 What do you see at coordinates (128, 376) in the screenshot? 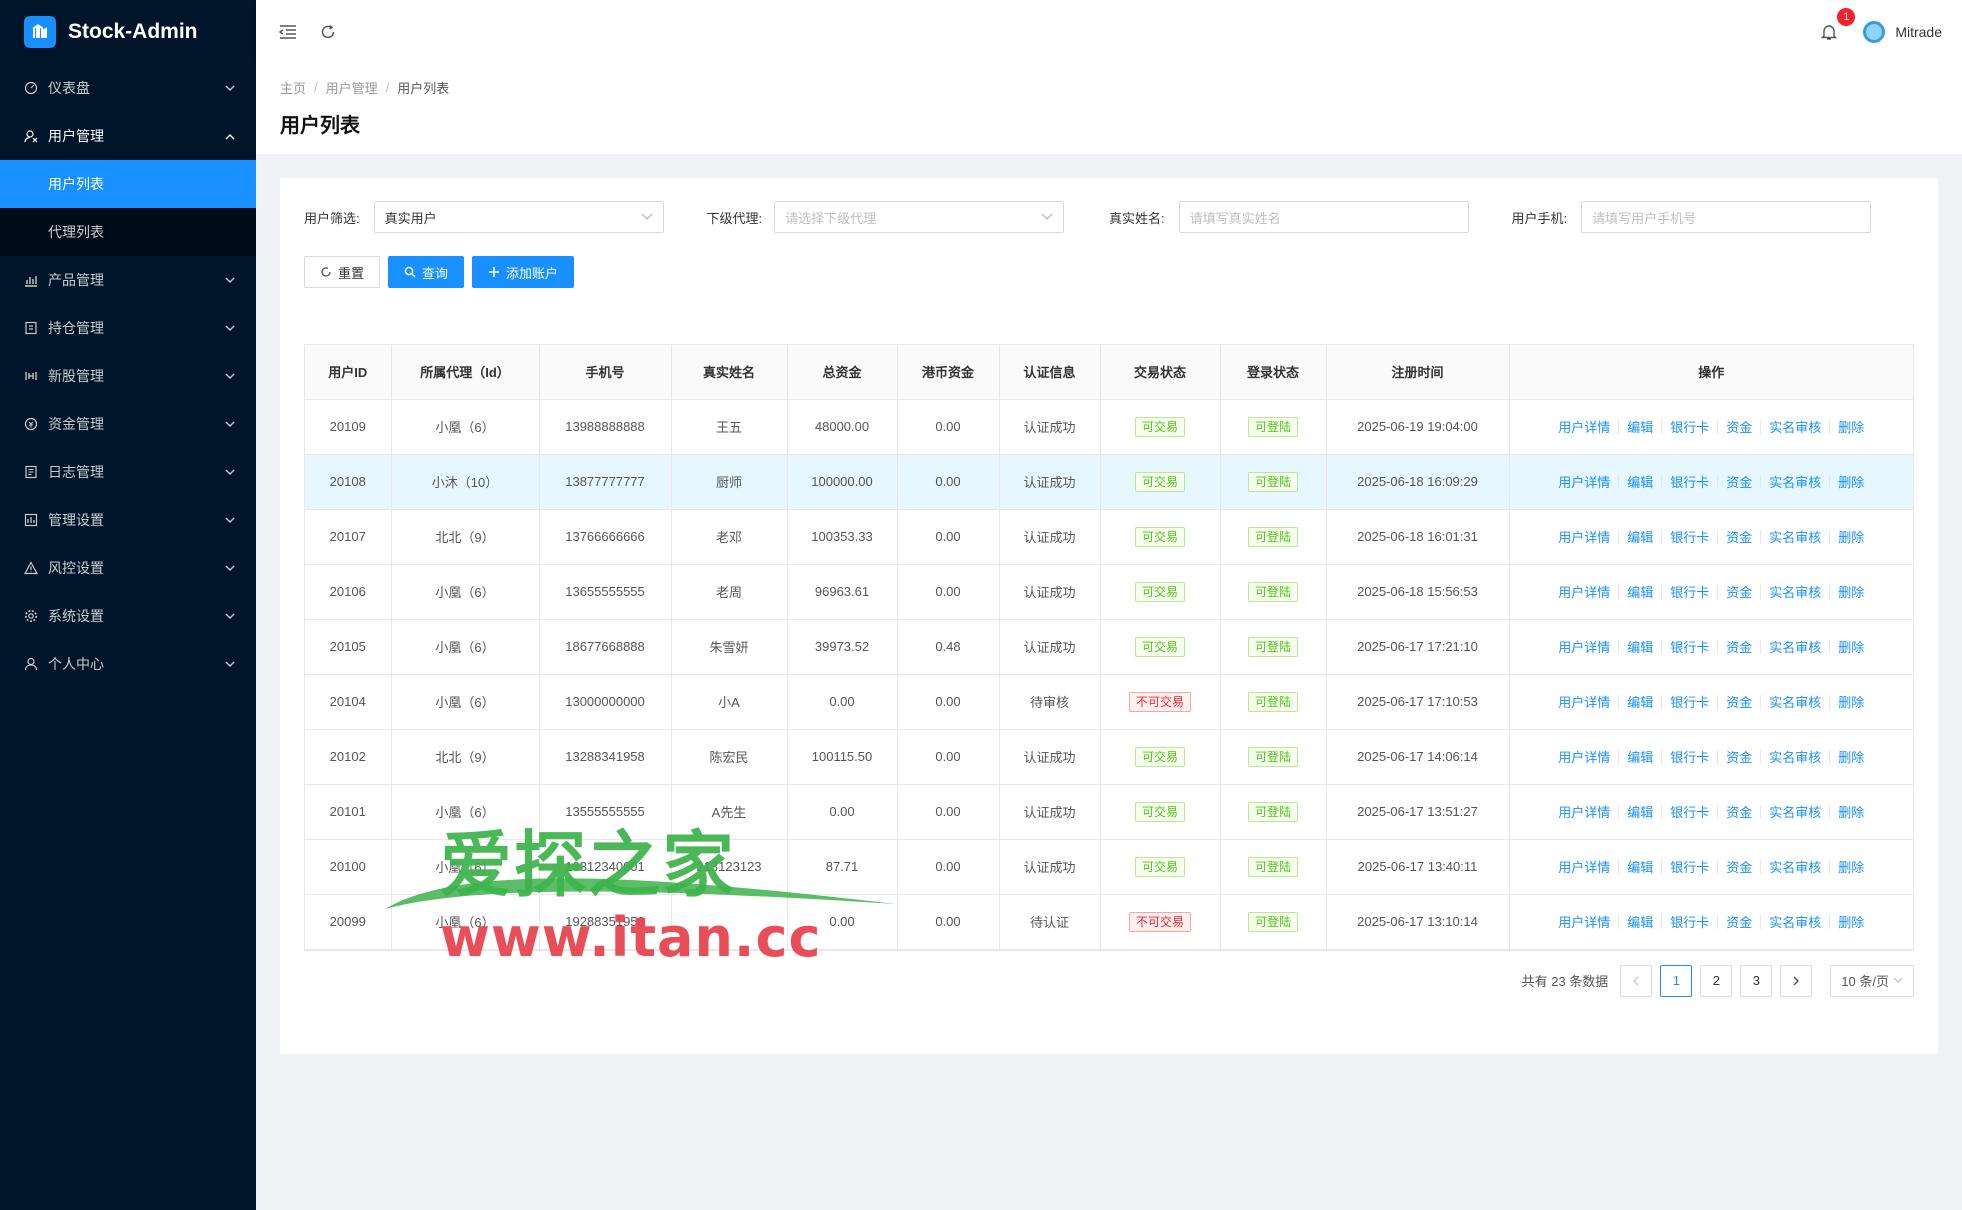
I see `sidebar-item: 新股管理` at bounding box center [128, 376].